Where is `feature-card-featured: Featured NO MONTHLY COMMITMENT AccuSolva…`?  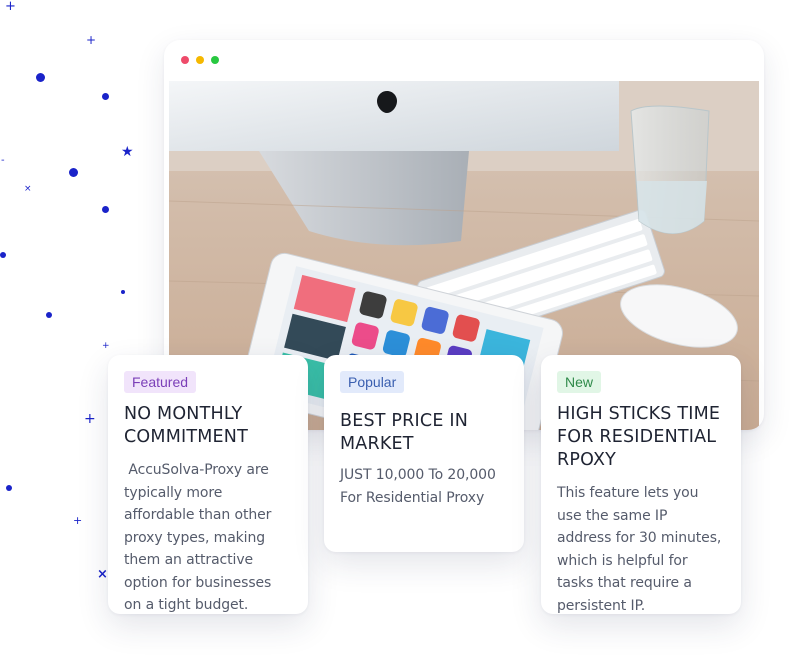
feature-card-featured: Featured NO MONTHLY COMMITMENT AccuSolva… is located at coordinates (208, 484).